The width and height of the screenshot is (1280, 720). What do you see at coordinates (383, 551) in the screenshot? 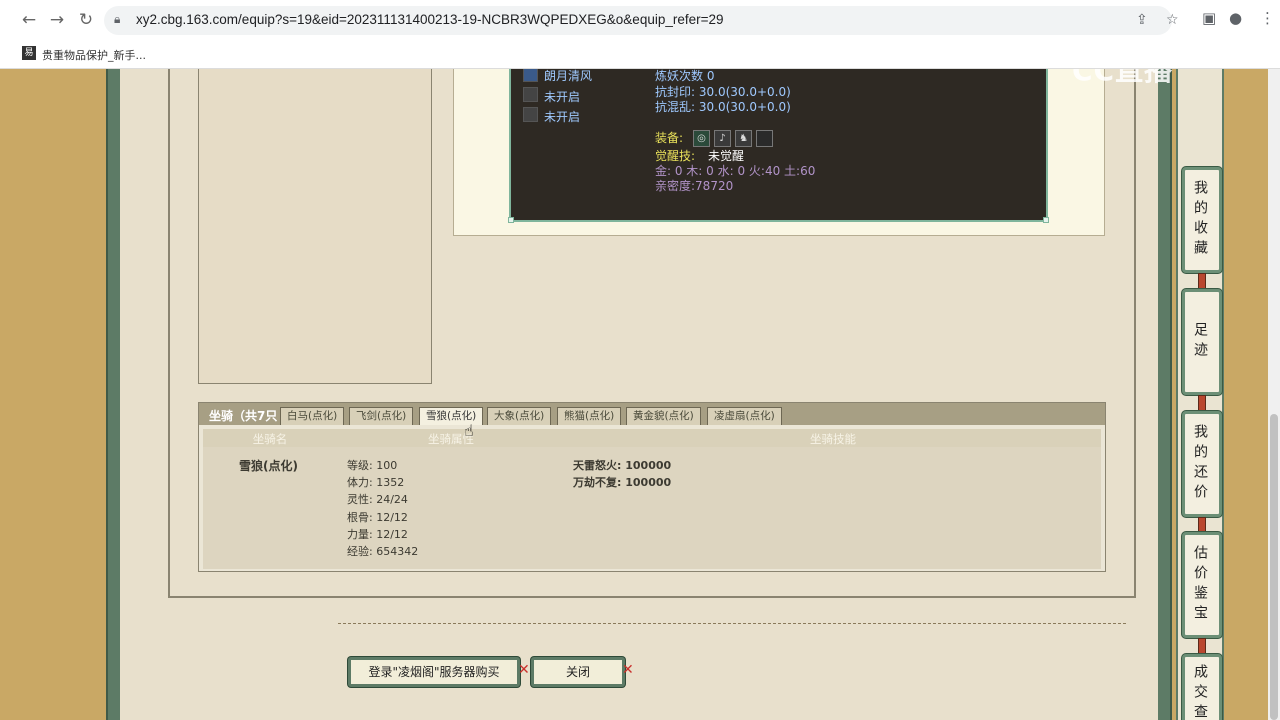
I see `mount-attr-exp: 经验: 654342` at bounding box center [383, 551].